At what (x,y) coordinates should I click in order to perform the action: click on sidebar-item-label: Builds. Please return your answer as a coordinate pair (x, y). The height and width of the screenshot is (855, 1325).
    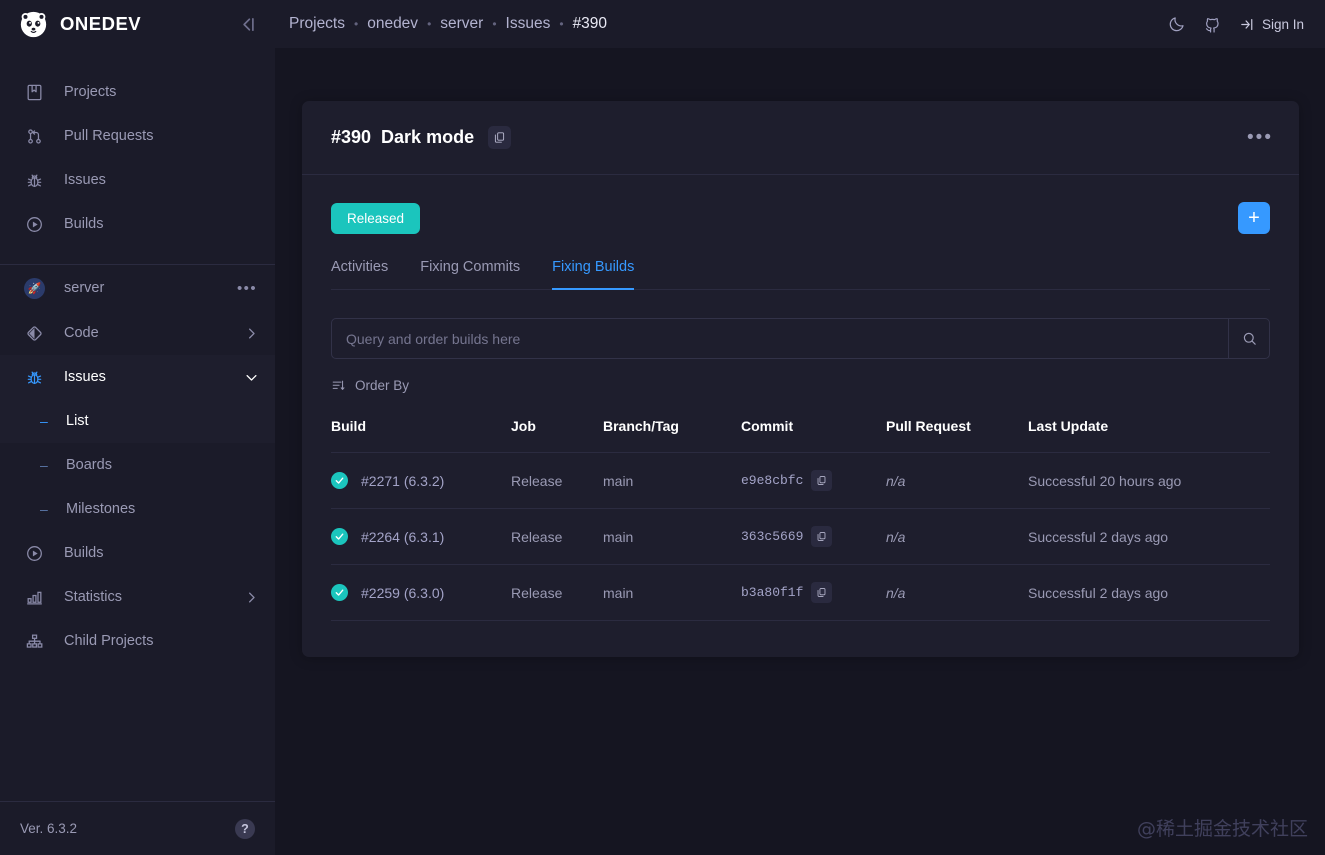
    Looking at the image, I should click on (84, 553).